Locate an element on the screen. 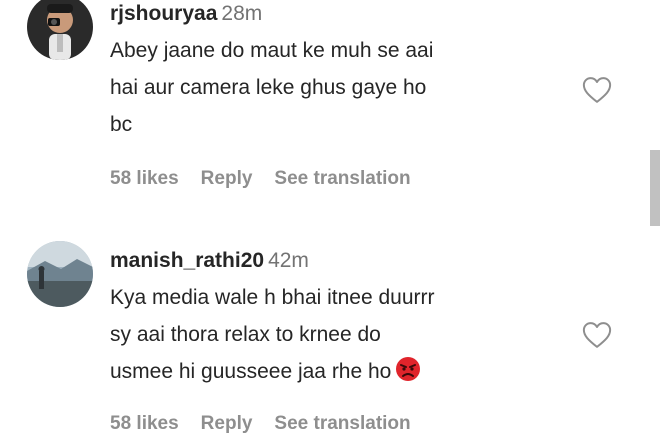  comment-text-line: usmee hi guusseee jaa rhe ho is located at coordinates (335, 371).